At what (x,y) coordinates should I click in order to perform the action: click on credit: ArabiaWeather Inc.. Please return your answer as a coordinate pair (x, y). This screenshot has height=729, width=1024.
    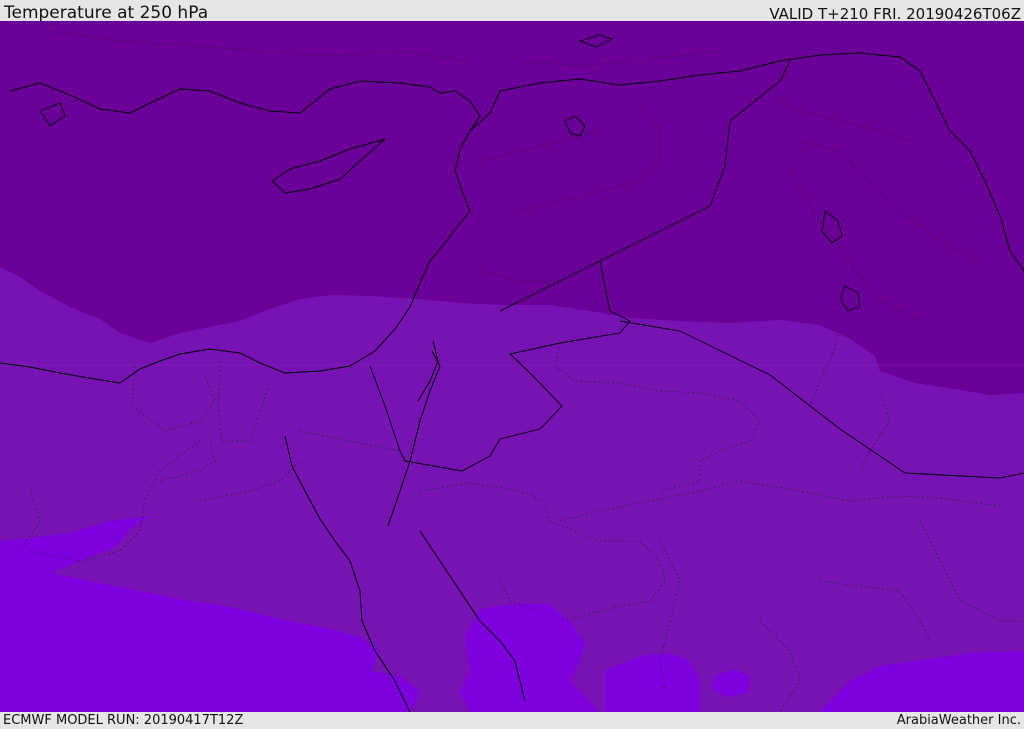
    Looking at the image, I should click on (958, 720).